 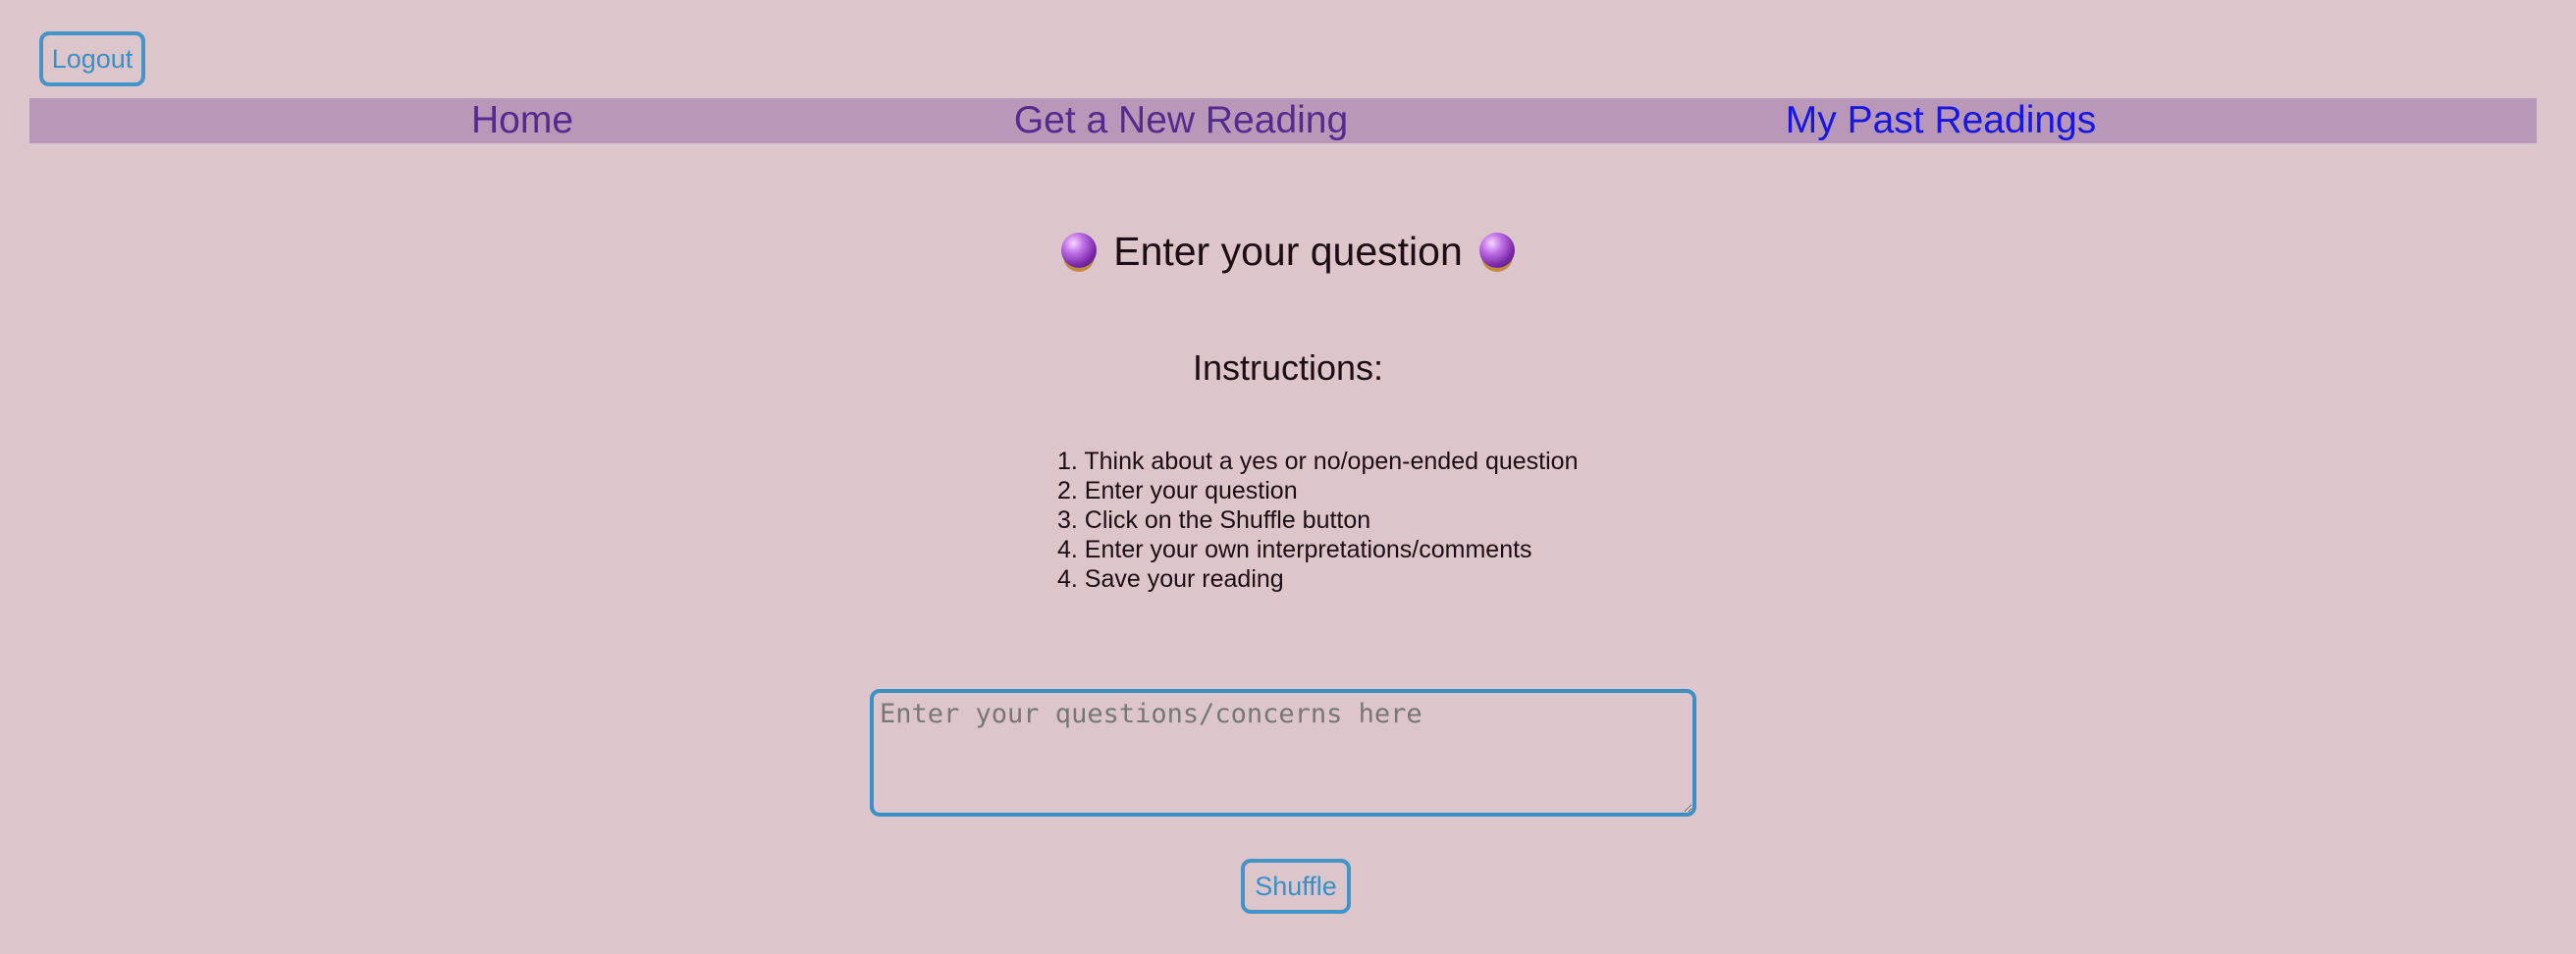 I want to click on question-input, so click(x=1283, y=753).